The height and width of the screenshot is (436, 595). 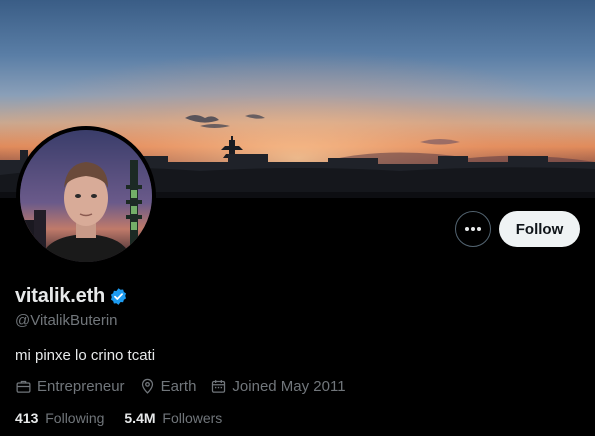 I want to click on follow-button: Follow, so click(x=539, y=229).